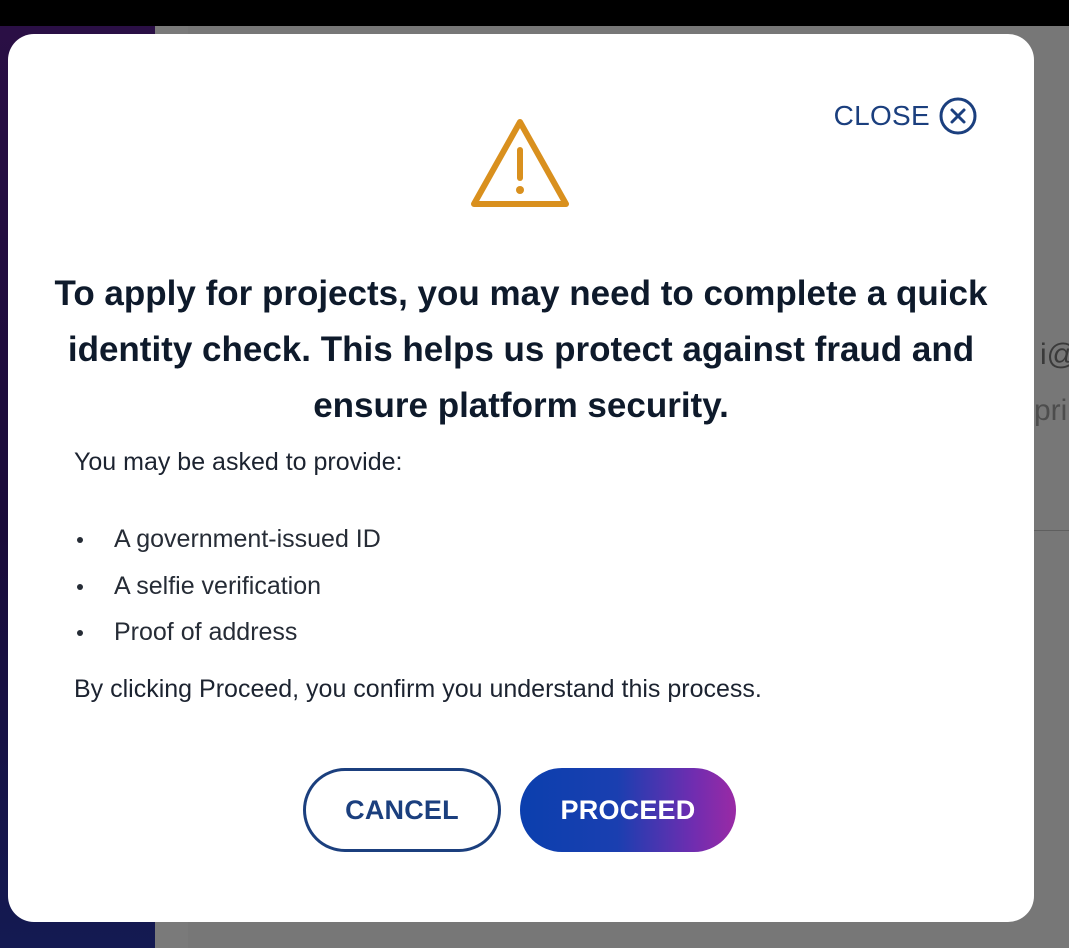 This screenshot has width=1069, height=948. Describe the element at coordinates (881, 115) in the screenshot. I see `close-button-label: CLOSE` at that location.